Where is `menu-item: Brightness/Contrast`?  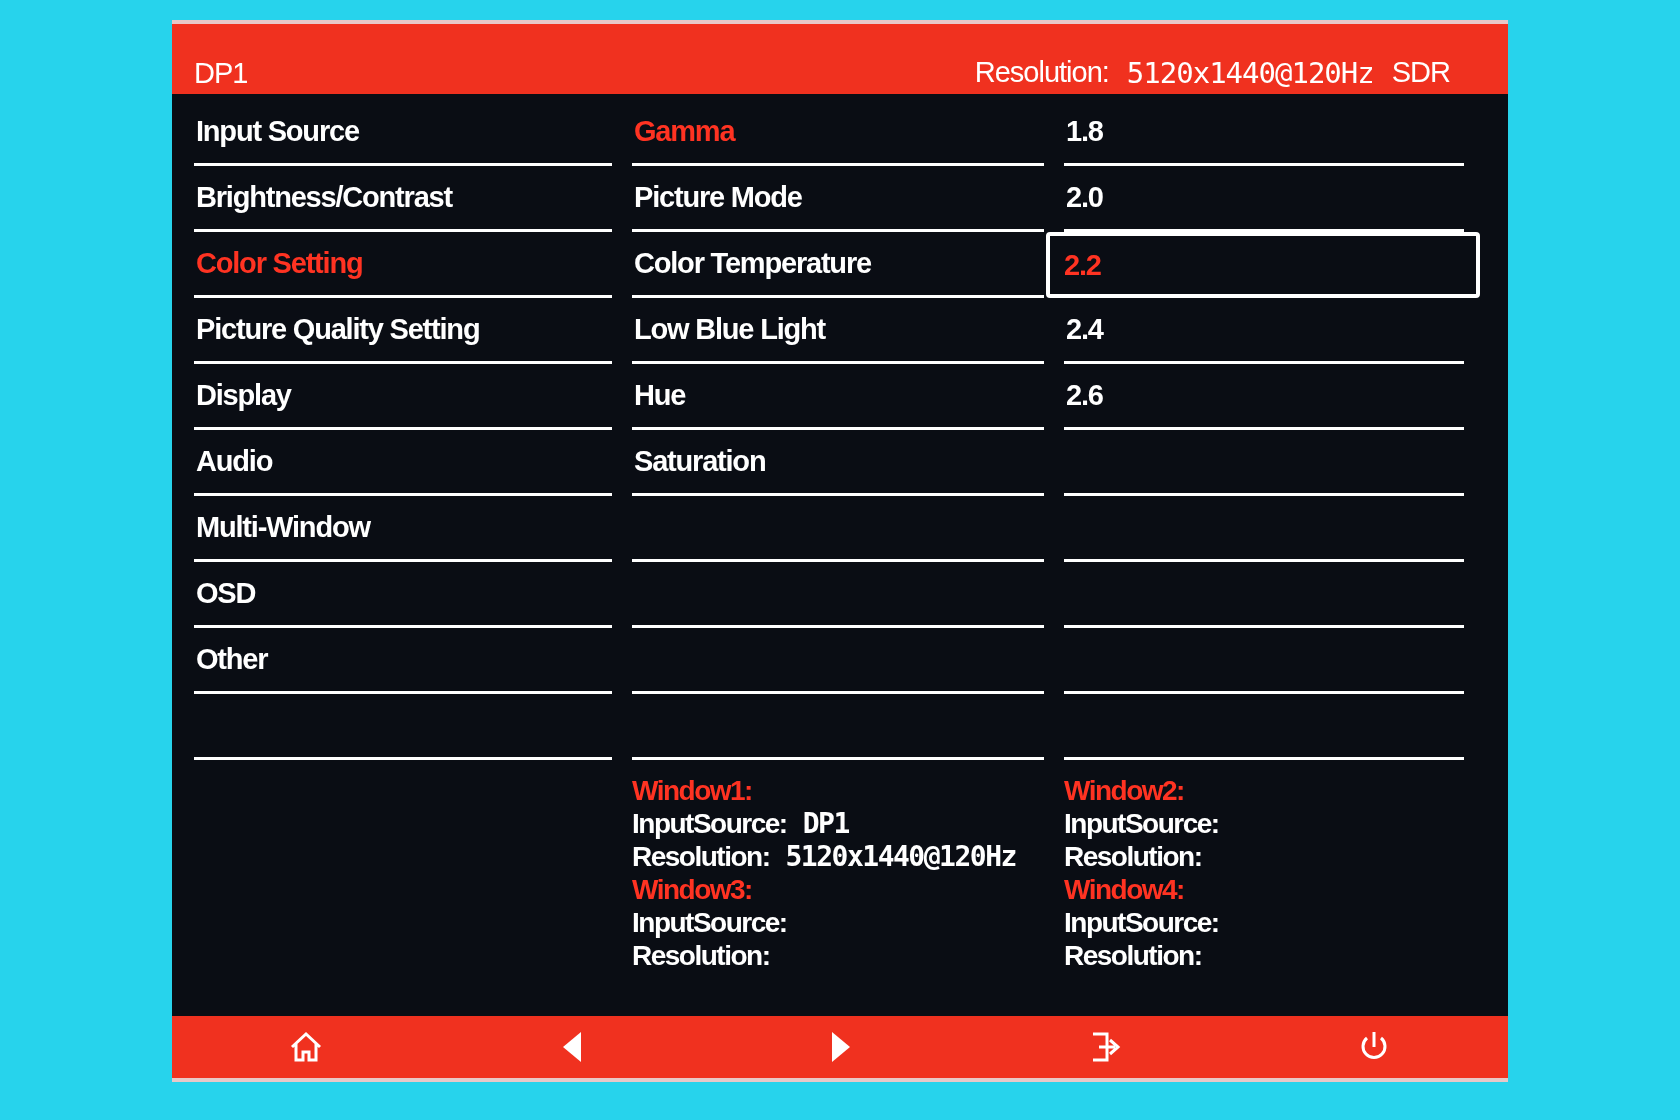
menu-item: Brightness/Contrast is located at coordinates (324, 197).